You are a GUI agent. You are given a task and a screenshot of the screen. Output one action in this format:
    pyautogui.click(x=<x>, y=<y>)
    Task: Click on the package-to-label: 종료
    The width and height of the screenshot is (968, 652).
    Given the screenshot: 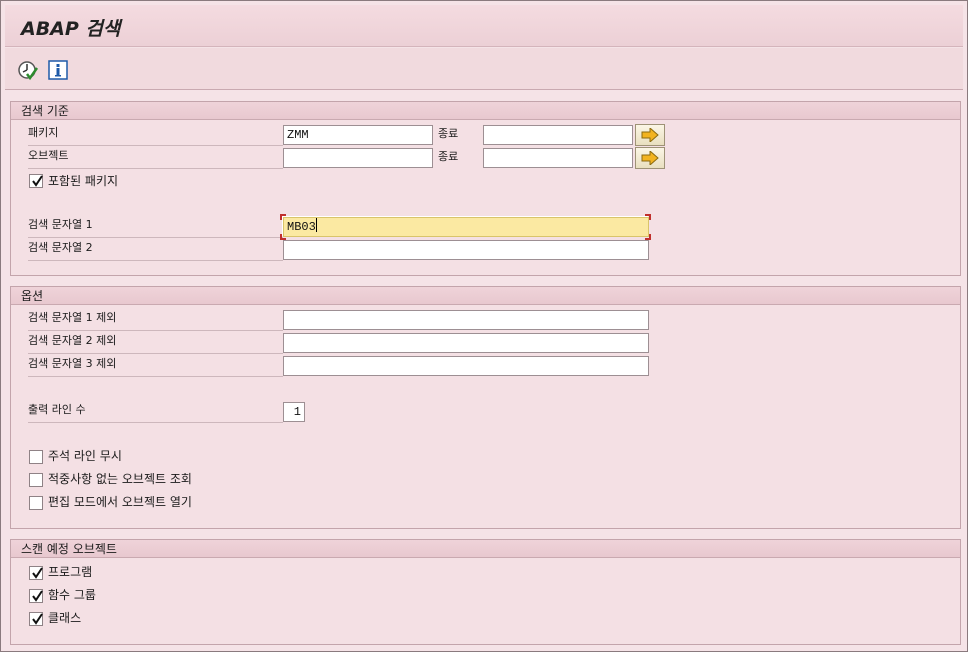 What is the action you would take?
    pyautogui.click(x=448, y=133)
    